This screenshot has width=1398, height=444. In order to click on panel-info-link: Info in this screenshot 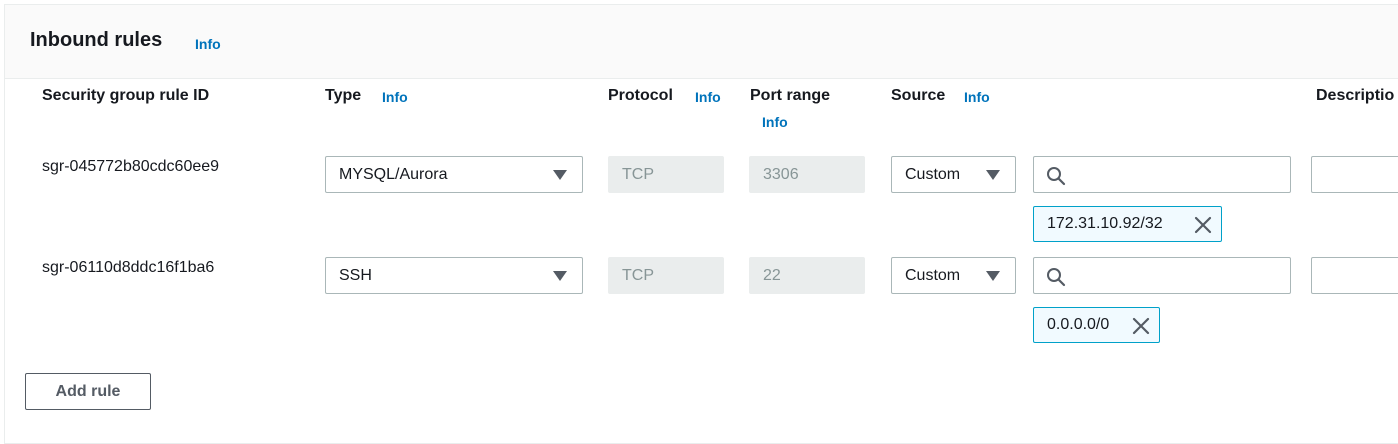, I will do `click(208, 44)`.